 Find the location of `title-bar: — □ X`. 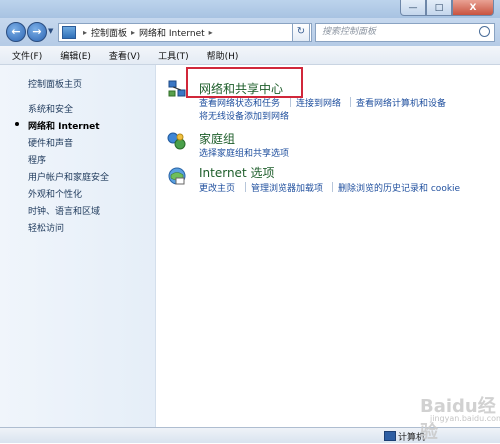

title-bar: — □ X is located at coordinates (250, 9).